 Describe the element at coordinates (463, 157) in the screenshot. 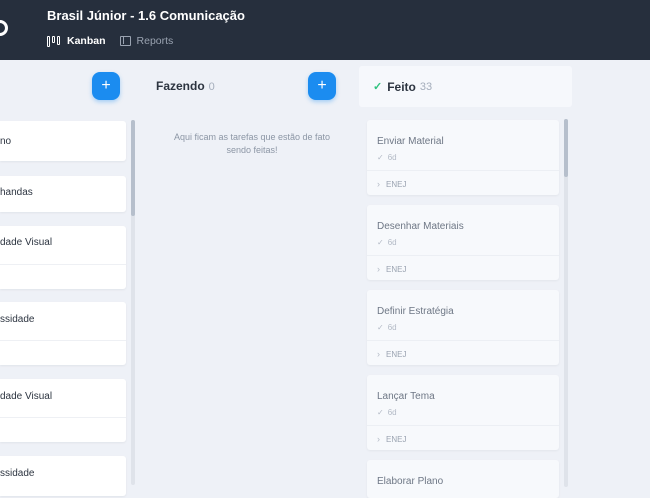

I see `list-item: Enviar Material ✓ 6d › ENEJ` at that location.